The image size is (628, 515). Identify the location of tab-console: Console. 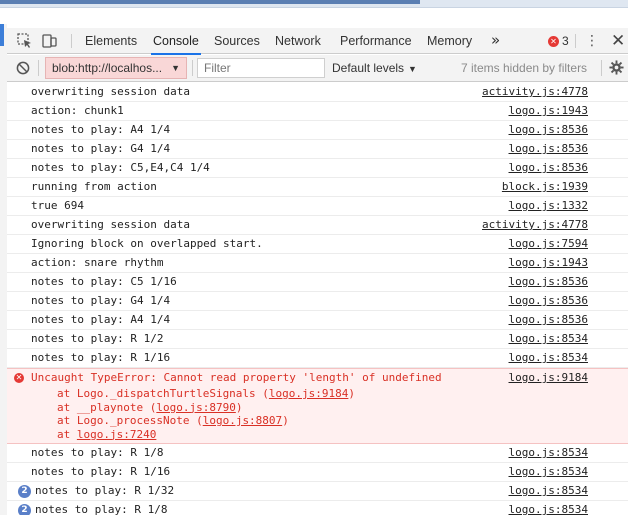
(176, 41).